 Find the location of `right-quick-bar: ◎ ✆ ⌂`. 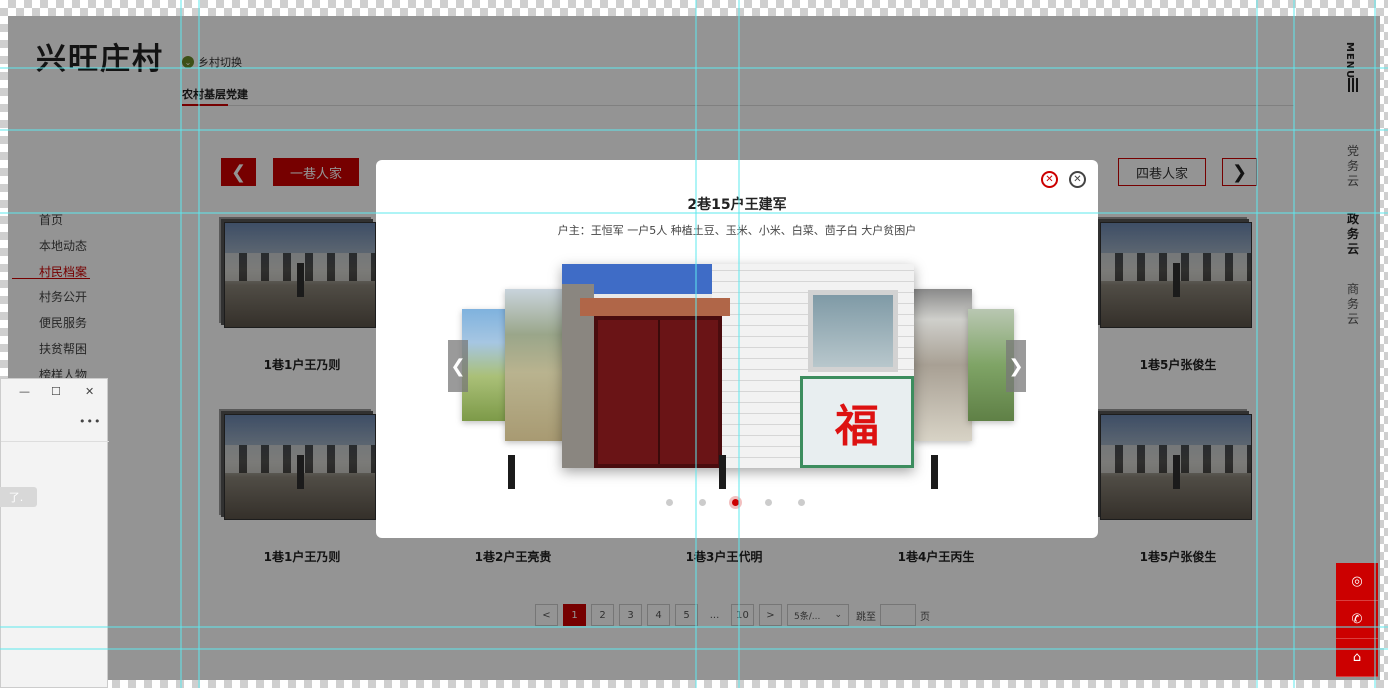

right-quick-bar: ◎ ✆ ⌂ is located at coordinates (1357, 620).